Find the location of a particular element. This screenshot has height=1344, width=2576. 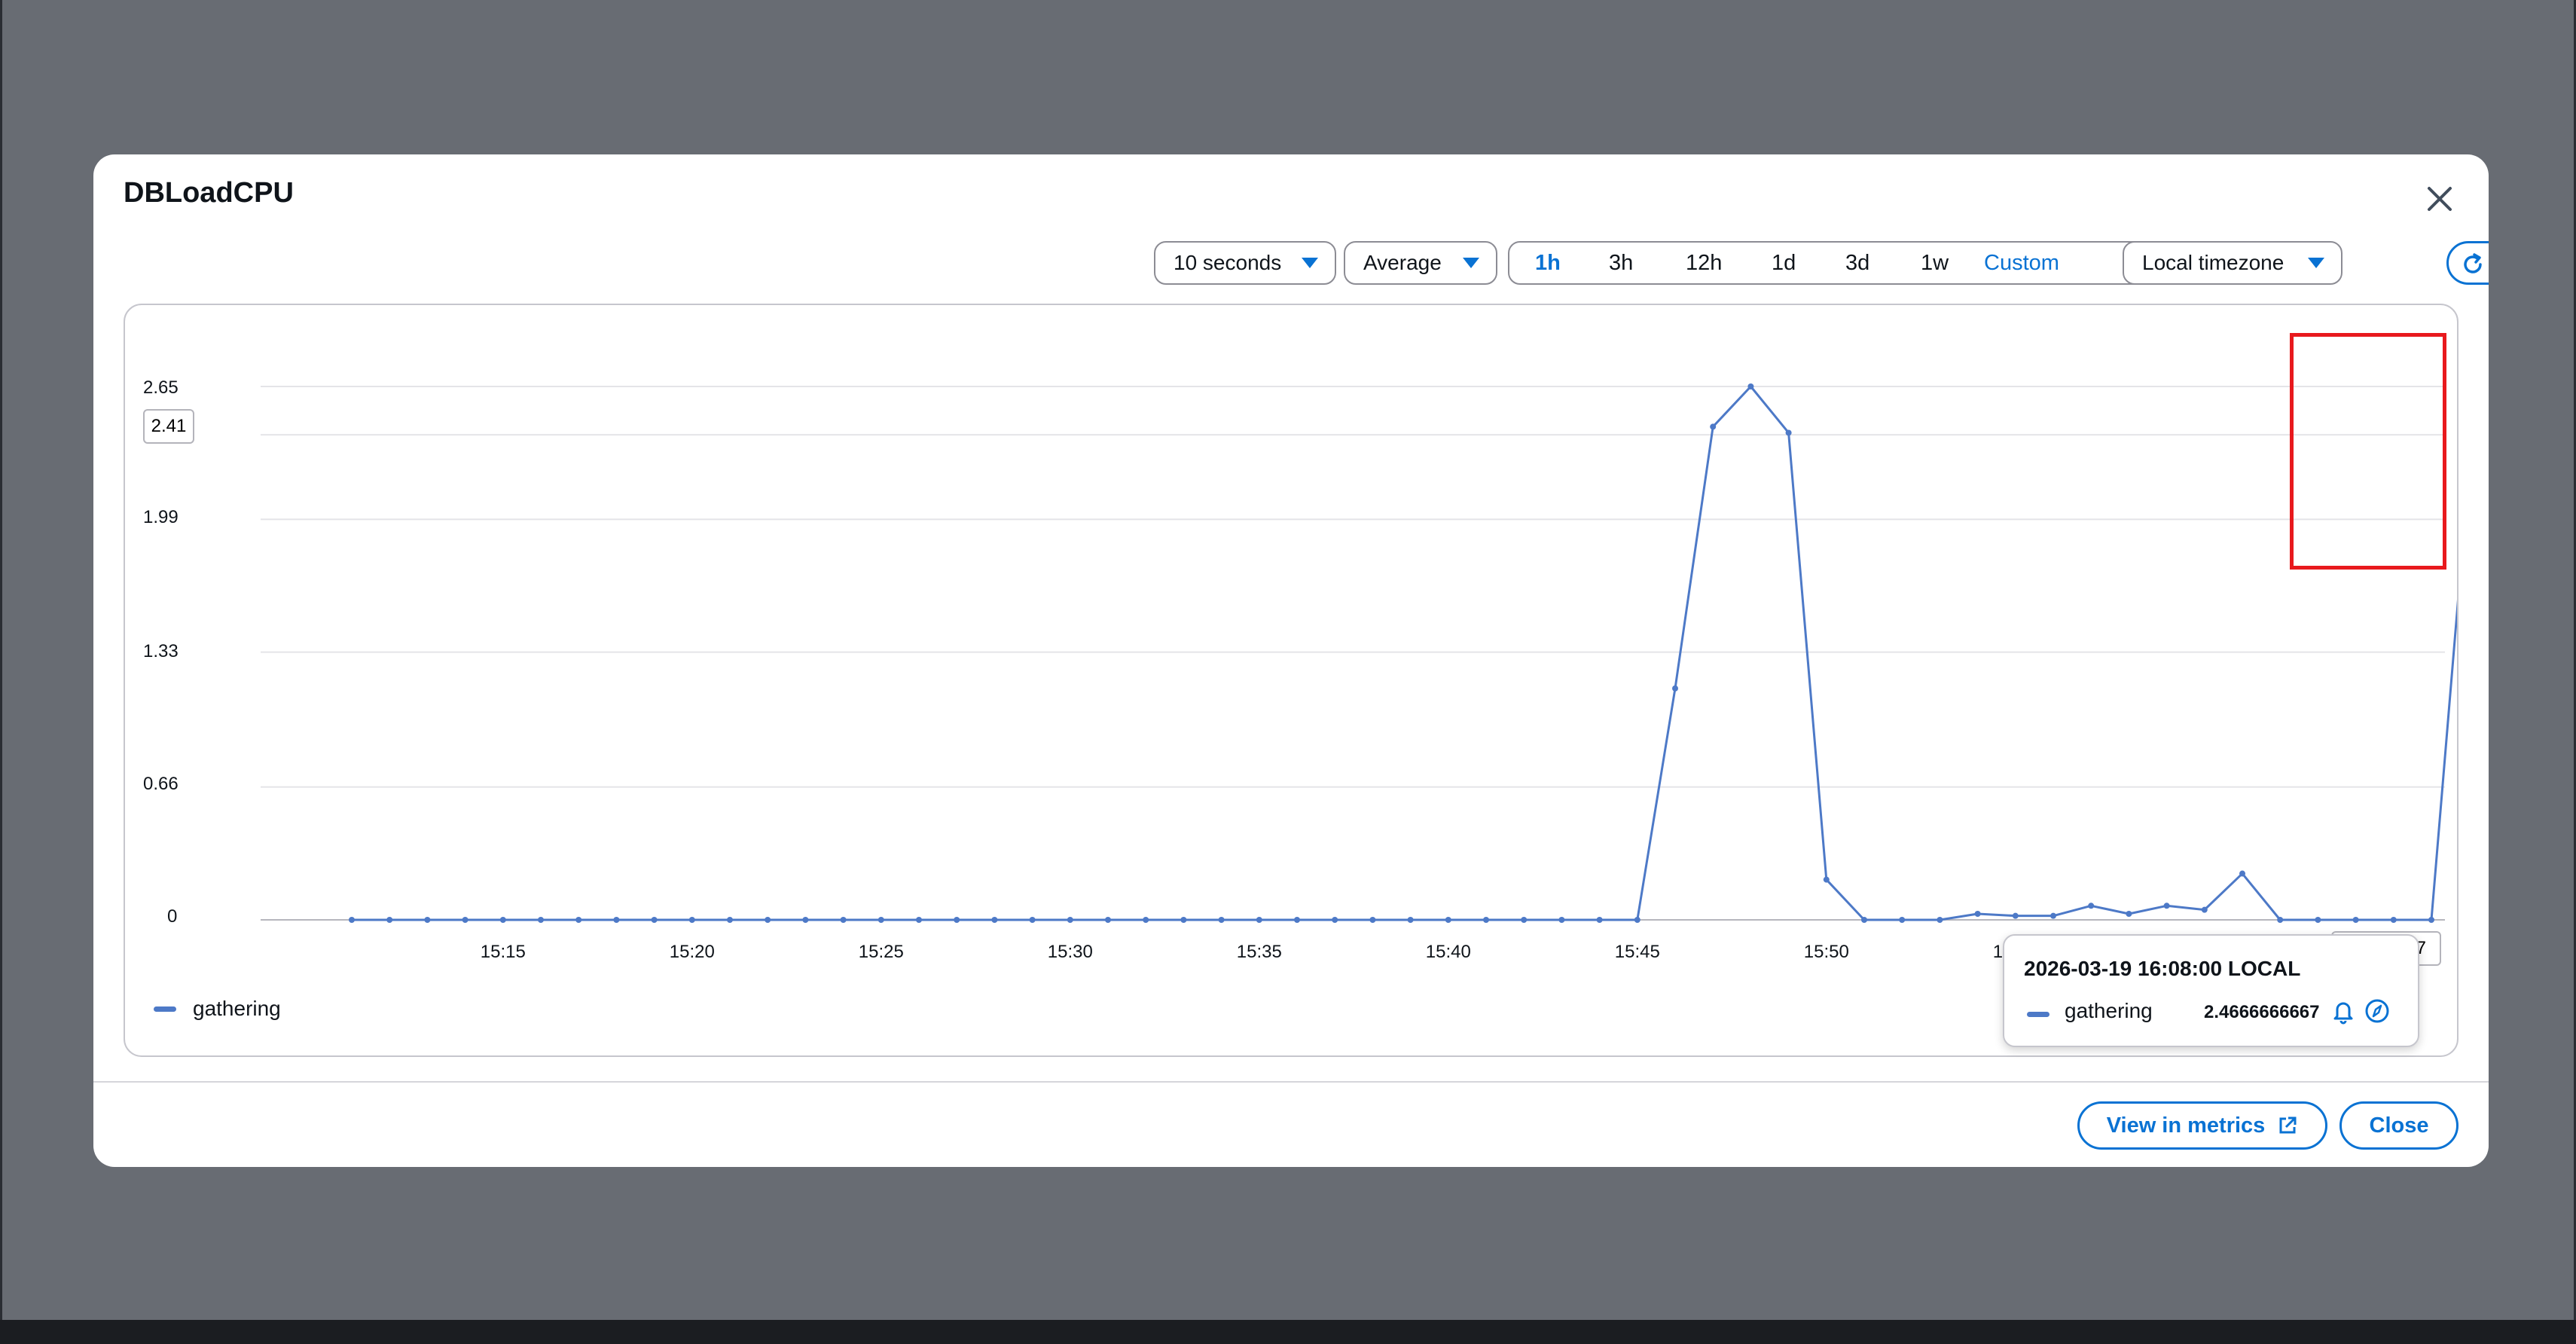

x-tick-label: 15:25 is located at coordinates (881, 952).